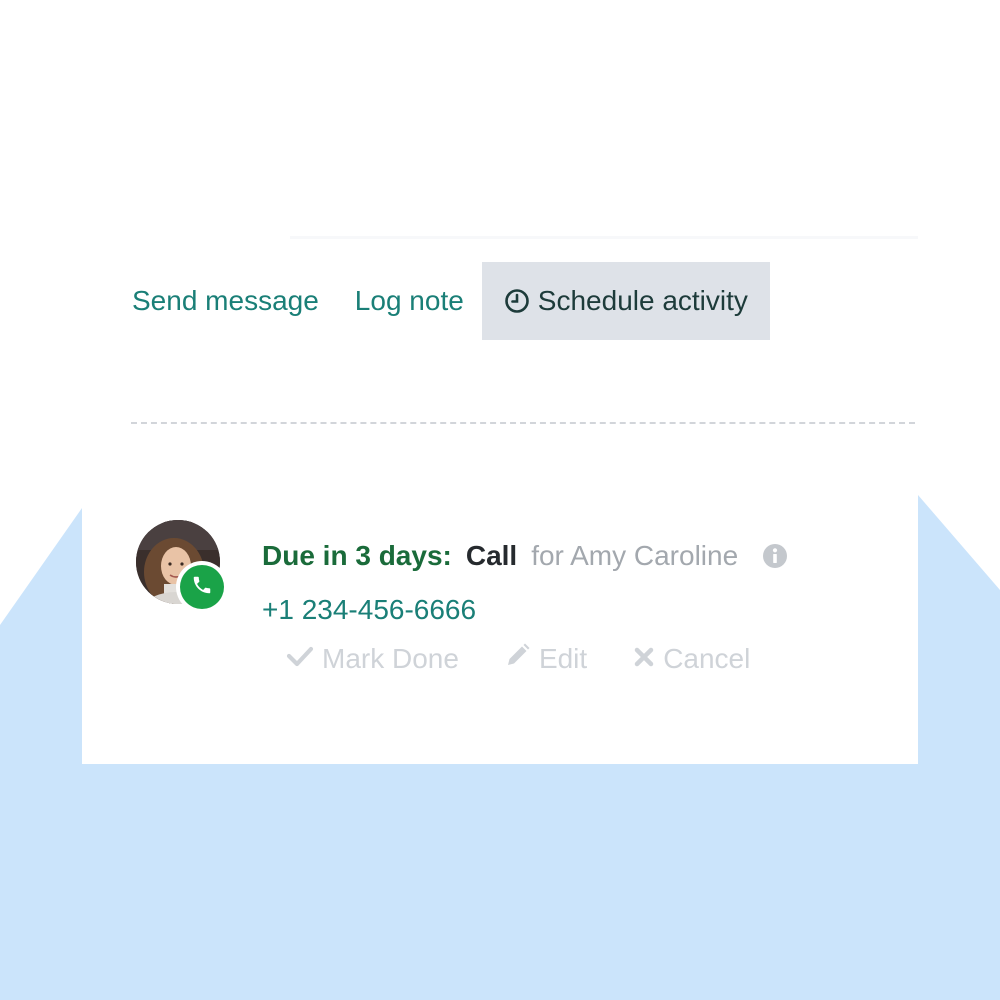 This screenshot has width=1000, height=1000. Describe the element at coordinates (369, 610) in the screenshot. I see `activity-phone-link: +1 234-456-6666` at that location.